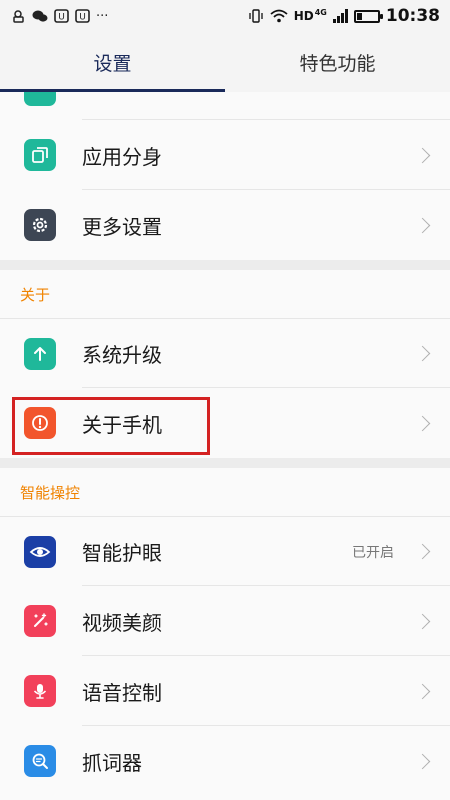 This screenshot has height=800, width=450. Describe the element at coordinates (40, 16) in the screenshot. I see `wechat-icon` at that location.